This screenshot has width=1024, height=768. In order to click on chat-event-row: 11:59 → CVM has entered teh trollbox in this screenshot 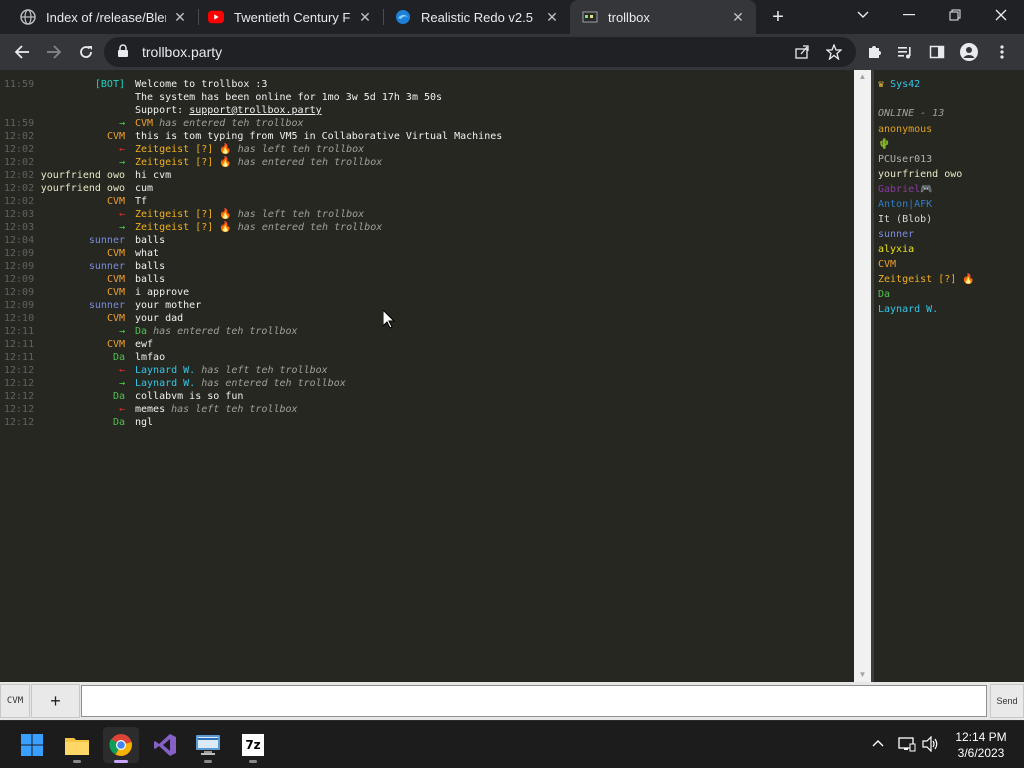, I will do `click(427, 123)`.